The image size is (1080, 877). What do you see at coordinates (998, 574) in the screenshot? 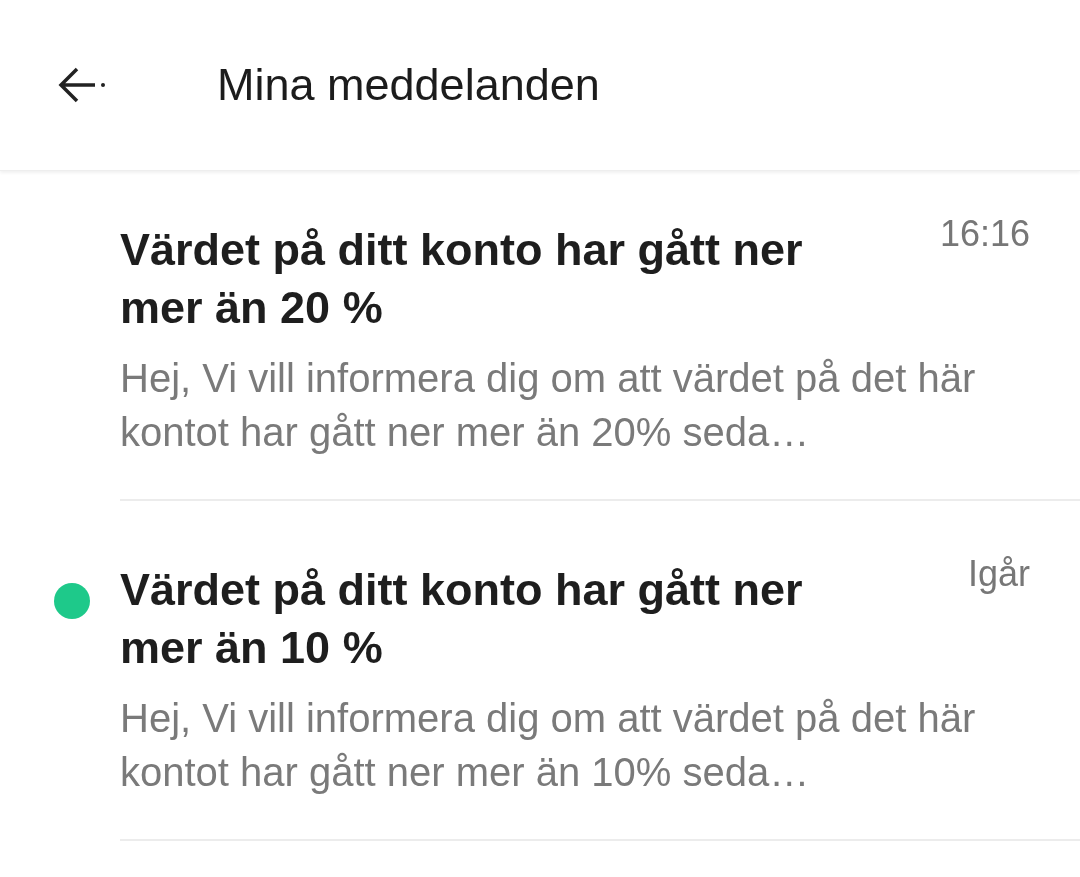
I see `message-time: Igår` at bounding box center [998, 574].